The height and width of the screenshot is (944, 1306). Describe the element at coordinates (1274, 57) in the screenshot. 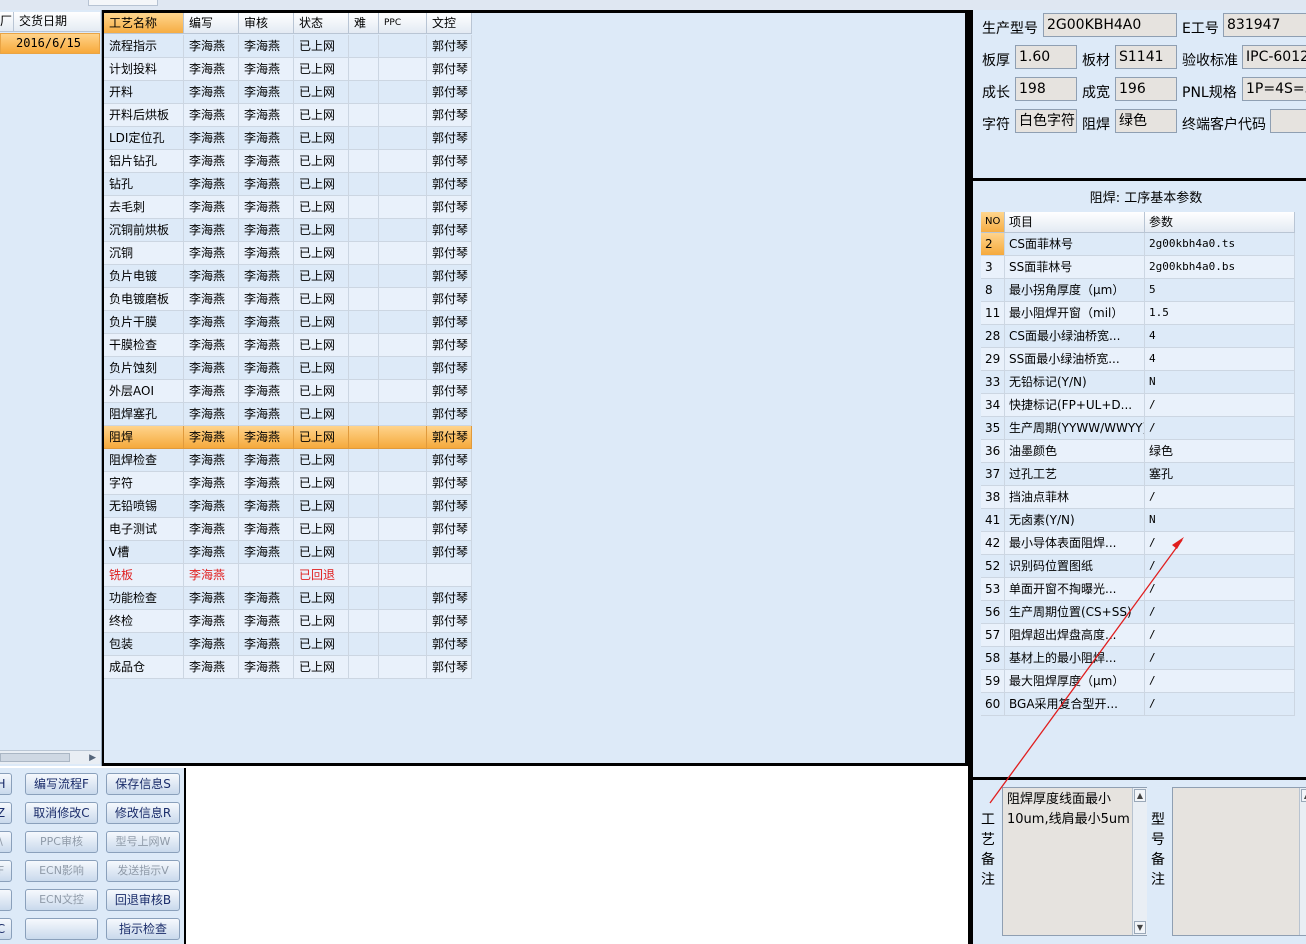

I see `standard-field: IPC-6012` at that location.